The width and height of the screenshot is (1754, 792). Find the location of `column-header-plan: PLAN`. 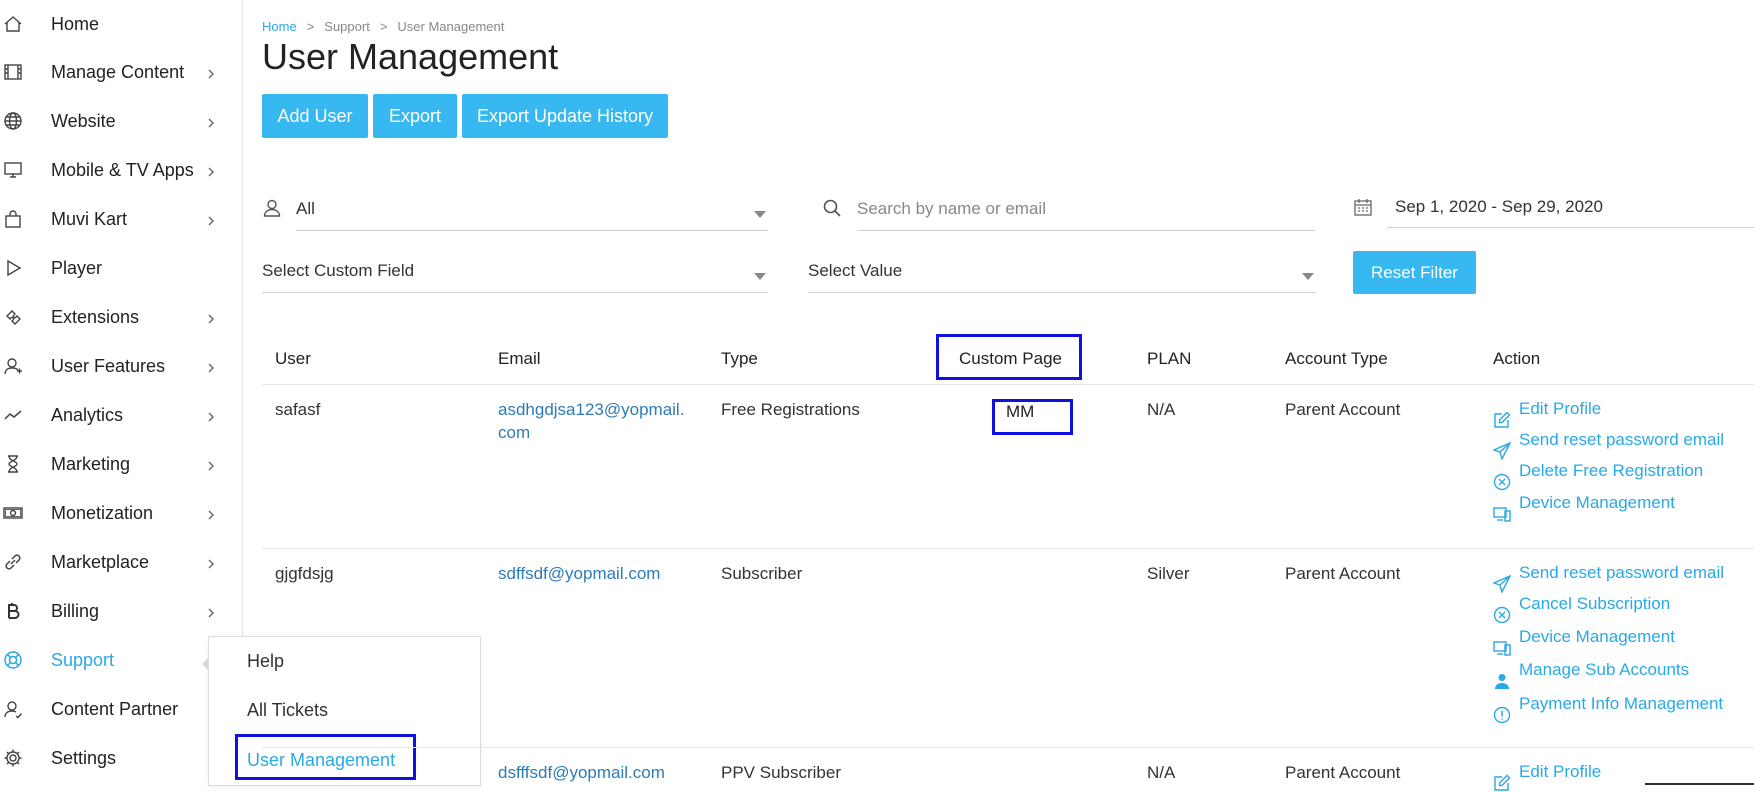

column-header-plan: PLAN is located at coordinates (1169, 358).